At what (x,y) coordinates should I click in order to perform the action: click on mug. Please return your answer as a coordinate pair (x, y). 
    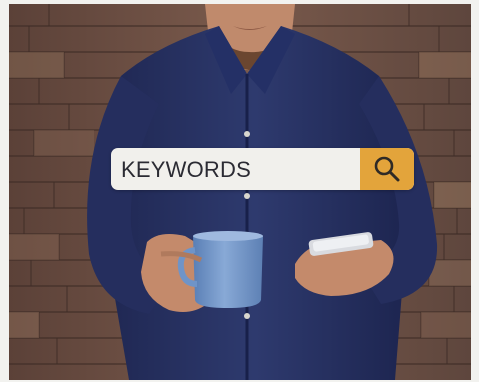
    Looking at the image, I should click on (228, 272).